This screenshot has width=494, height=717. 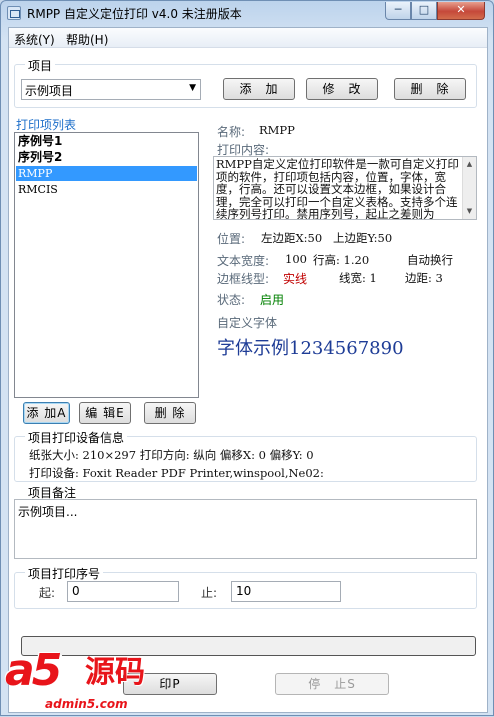 What do you see at coordinates (469, 164) in the screenshot?
I see `scroll-up-icon: ▲` at bounding box center [469, 164].